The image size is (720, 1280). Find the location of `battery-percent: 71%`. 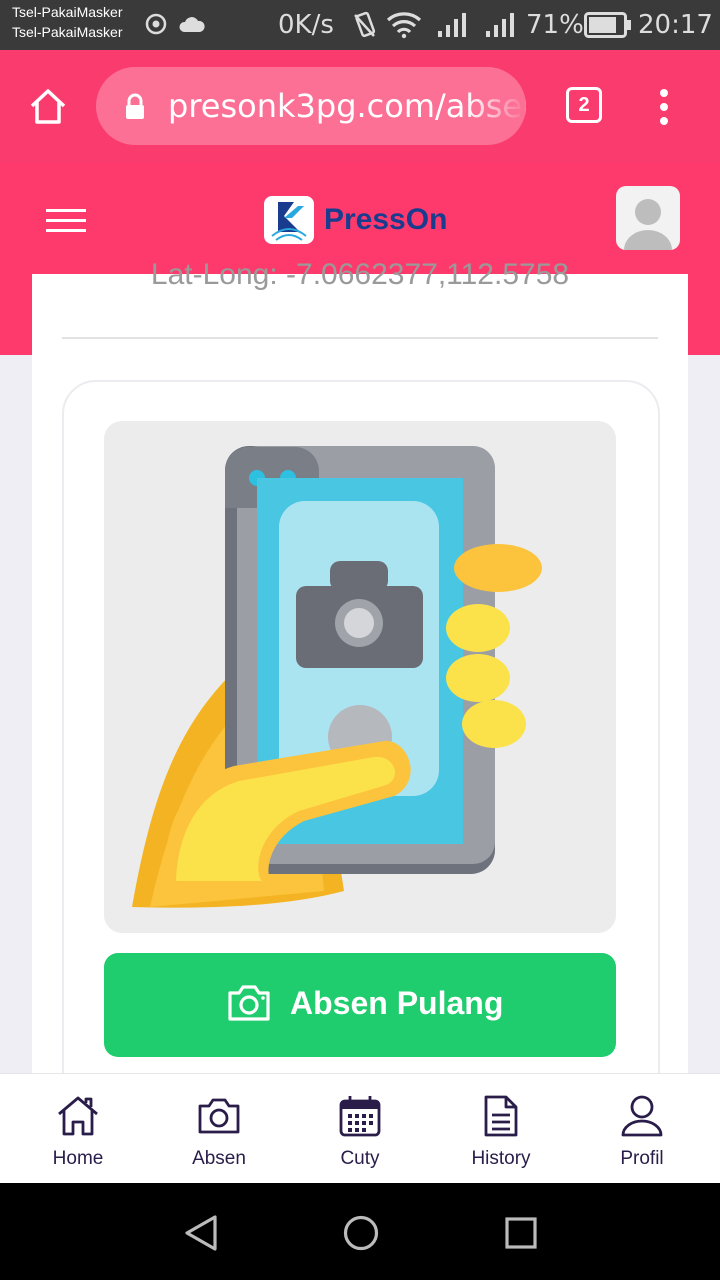

battery-percent: 71% is located at coordinates (555, 25).